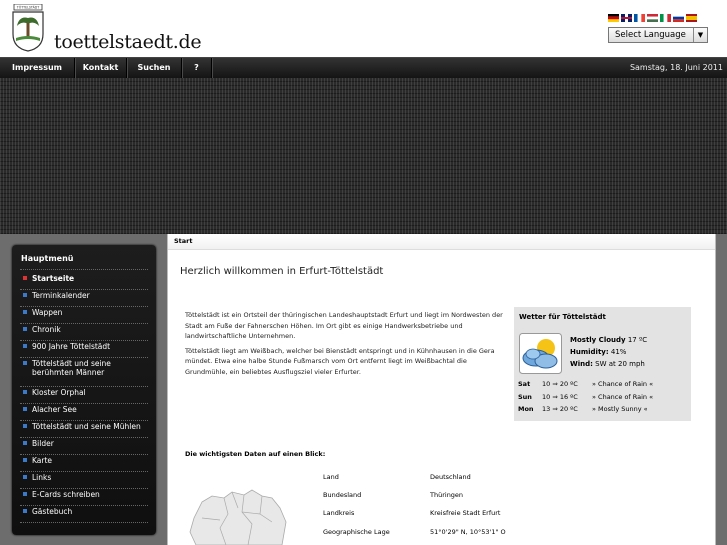  I want to click on wind-label: Wind:, so click(581, 364).